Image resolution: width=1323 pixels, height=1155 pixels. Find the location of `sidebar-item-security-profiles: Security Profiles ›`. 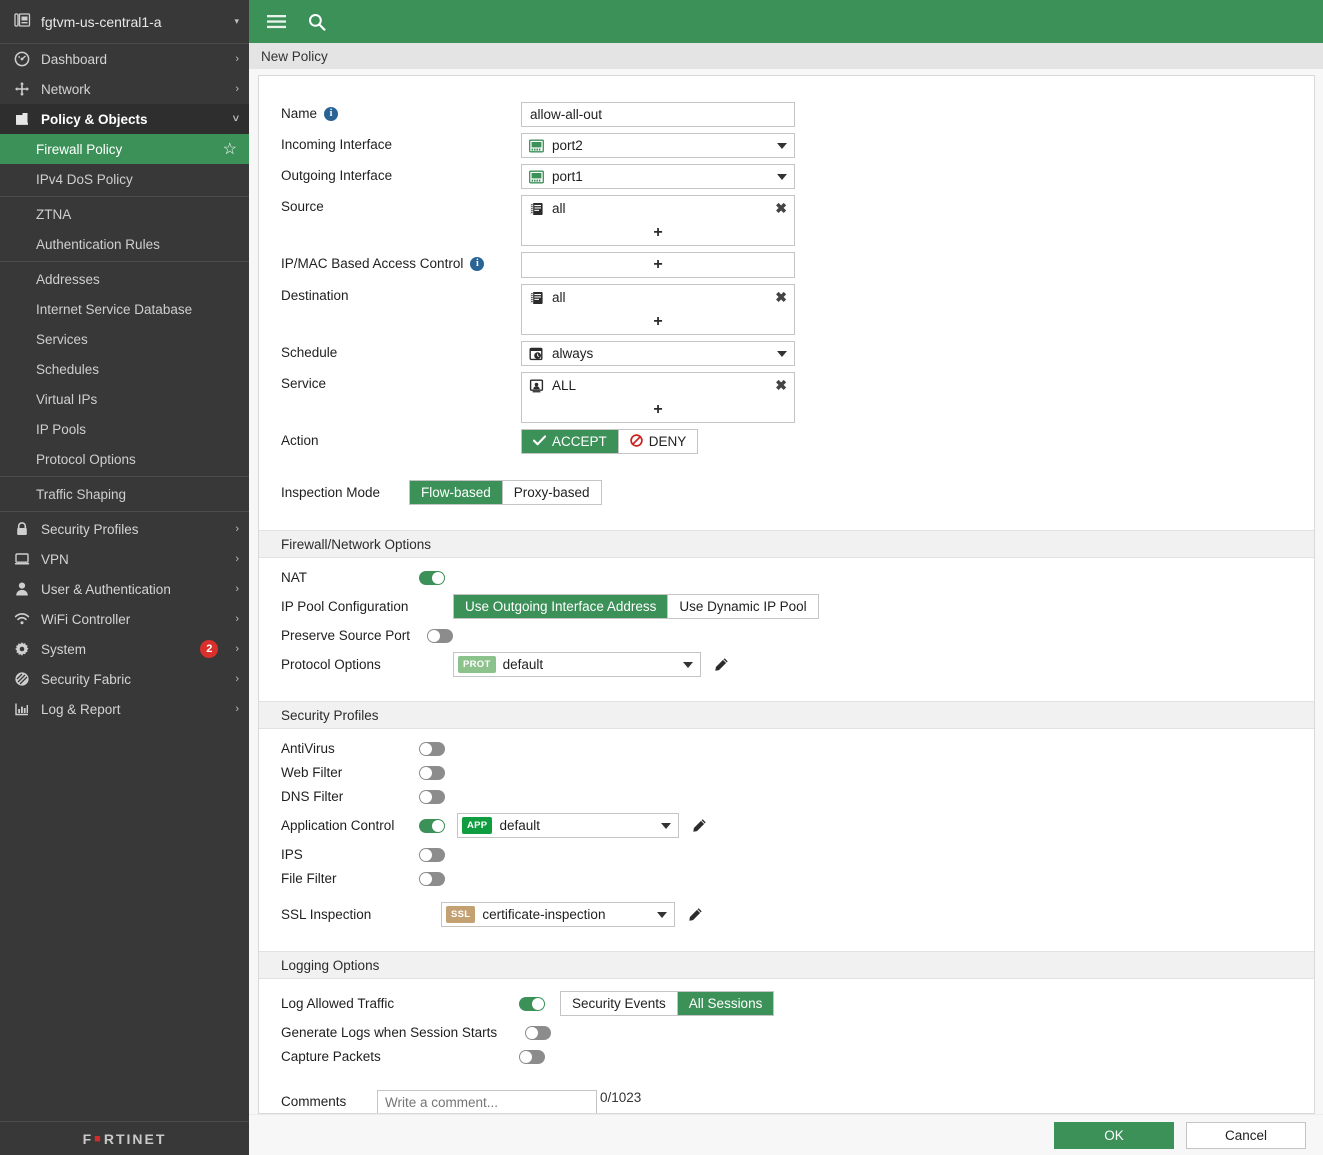

sidebar-item-security-profiles: Security Profiles › is located at coordinates (124, 529).